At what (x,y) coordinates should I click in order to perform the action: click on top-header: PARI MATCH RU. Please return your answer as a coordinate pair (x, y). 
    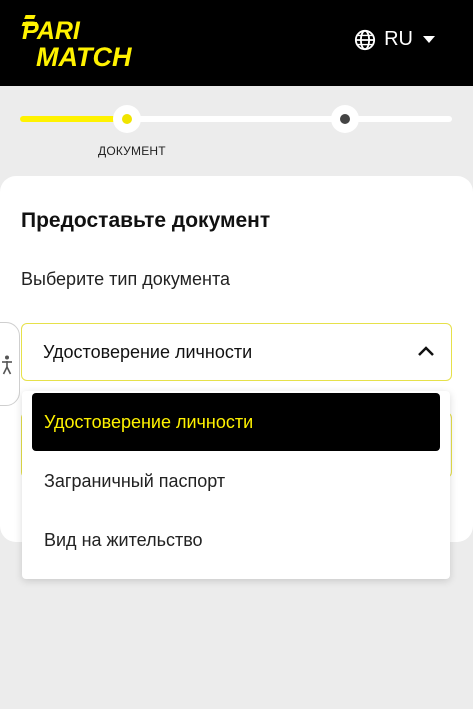
    Looking at the image, I should click on (236, 43).